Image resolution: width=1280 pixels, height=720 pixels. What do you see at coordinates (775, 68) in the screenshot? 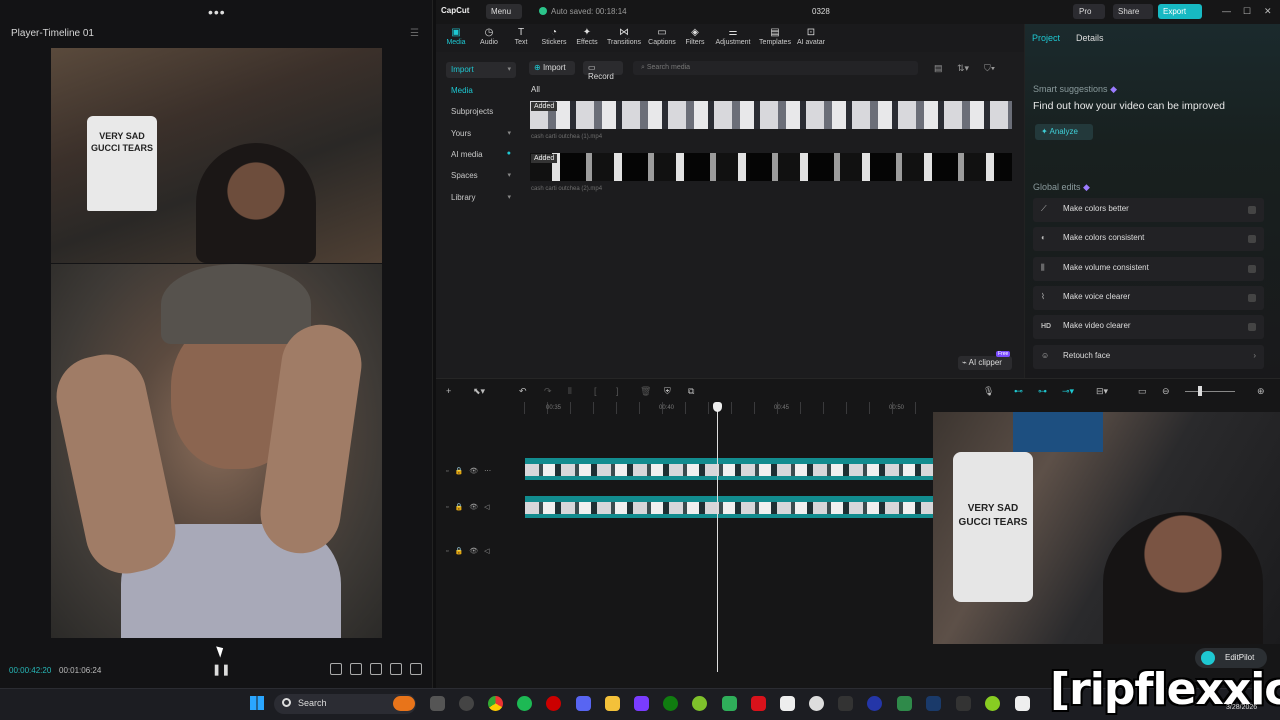
I see `search-input: ⌕ Search media` at bounding box center [775, 68].